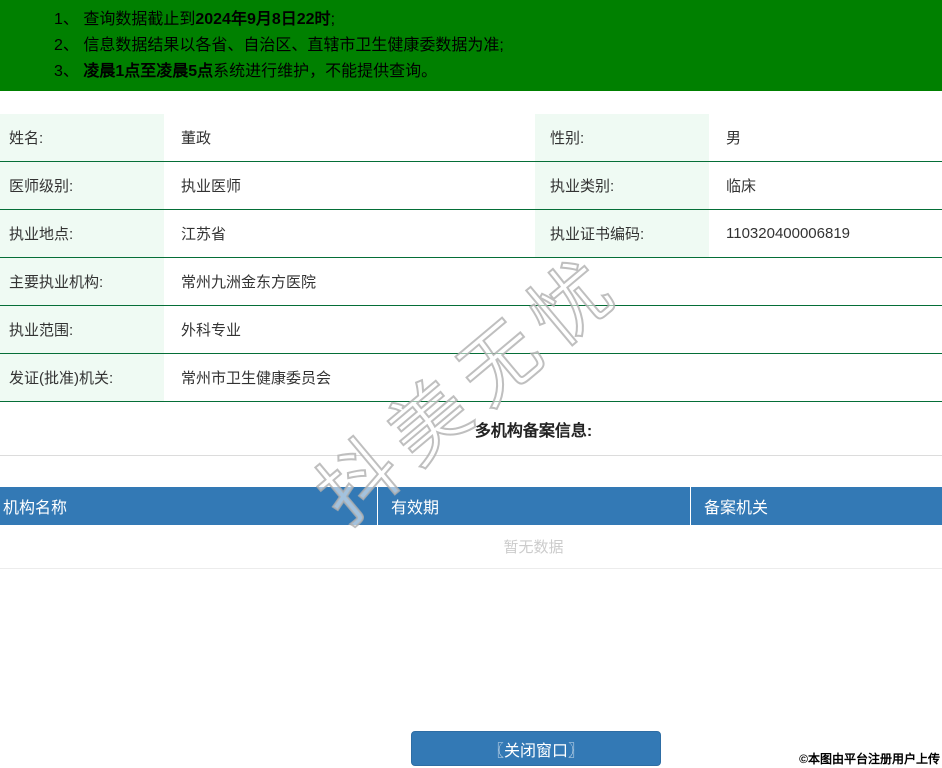 This screenshot has height=768, width=942. I want to click on table-row: 姓名: 董政 性别: 男, so click(471, 138).